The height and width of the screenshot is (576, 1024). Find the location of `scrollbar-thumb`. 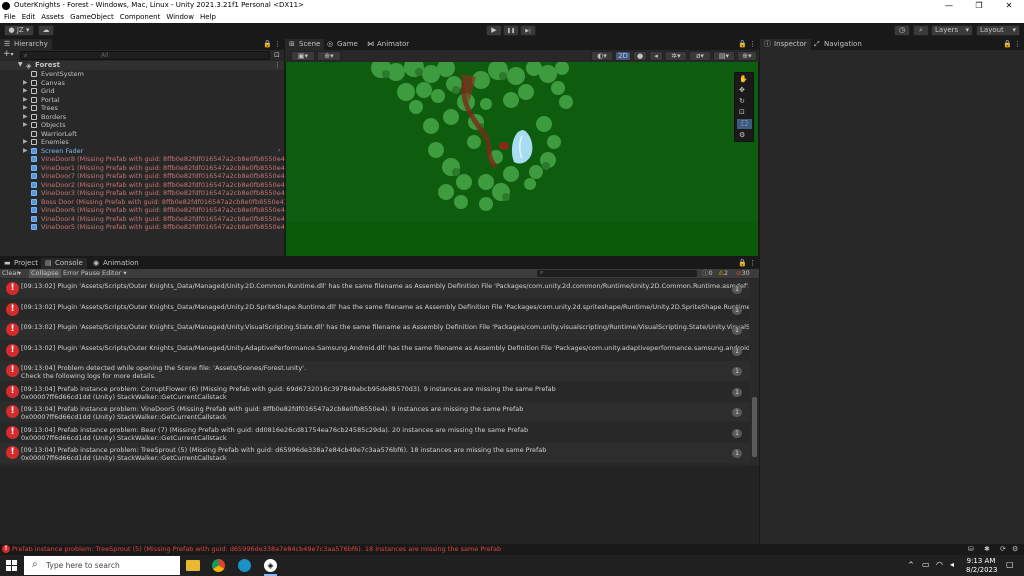

scrollbar-thumb is located at coordinates (754, 427).